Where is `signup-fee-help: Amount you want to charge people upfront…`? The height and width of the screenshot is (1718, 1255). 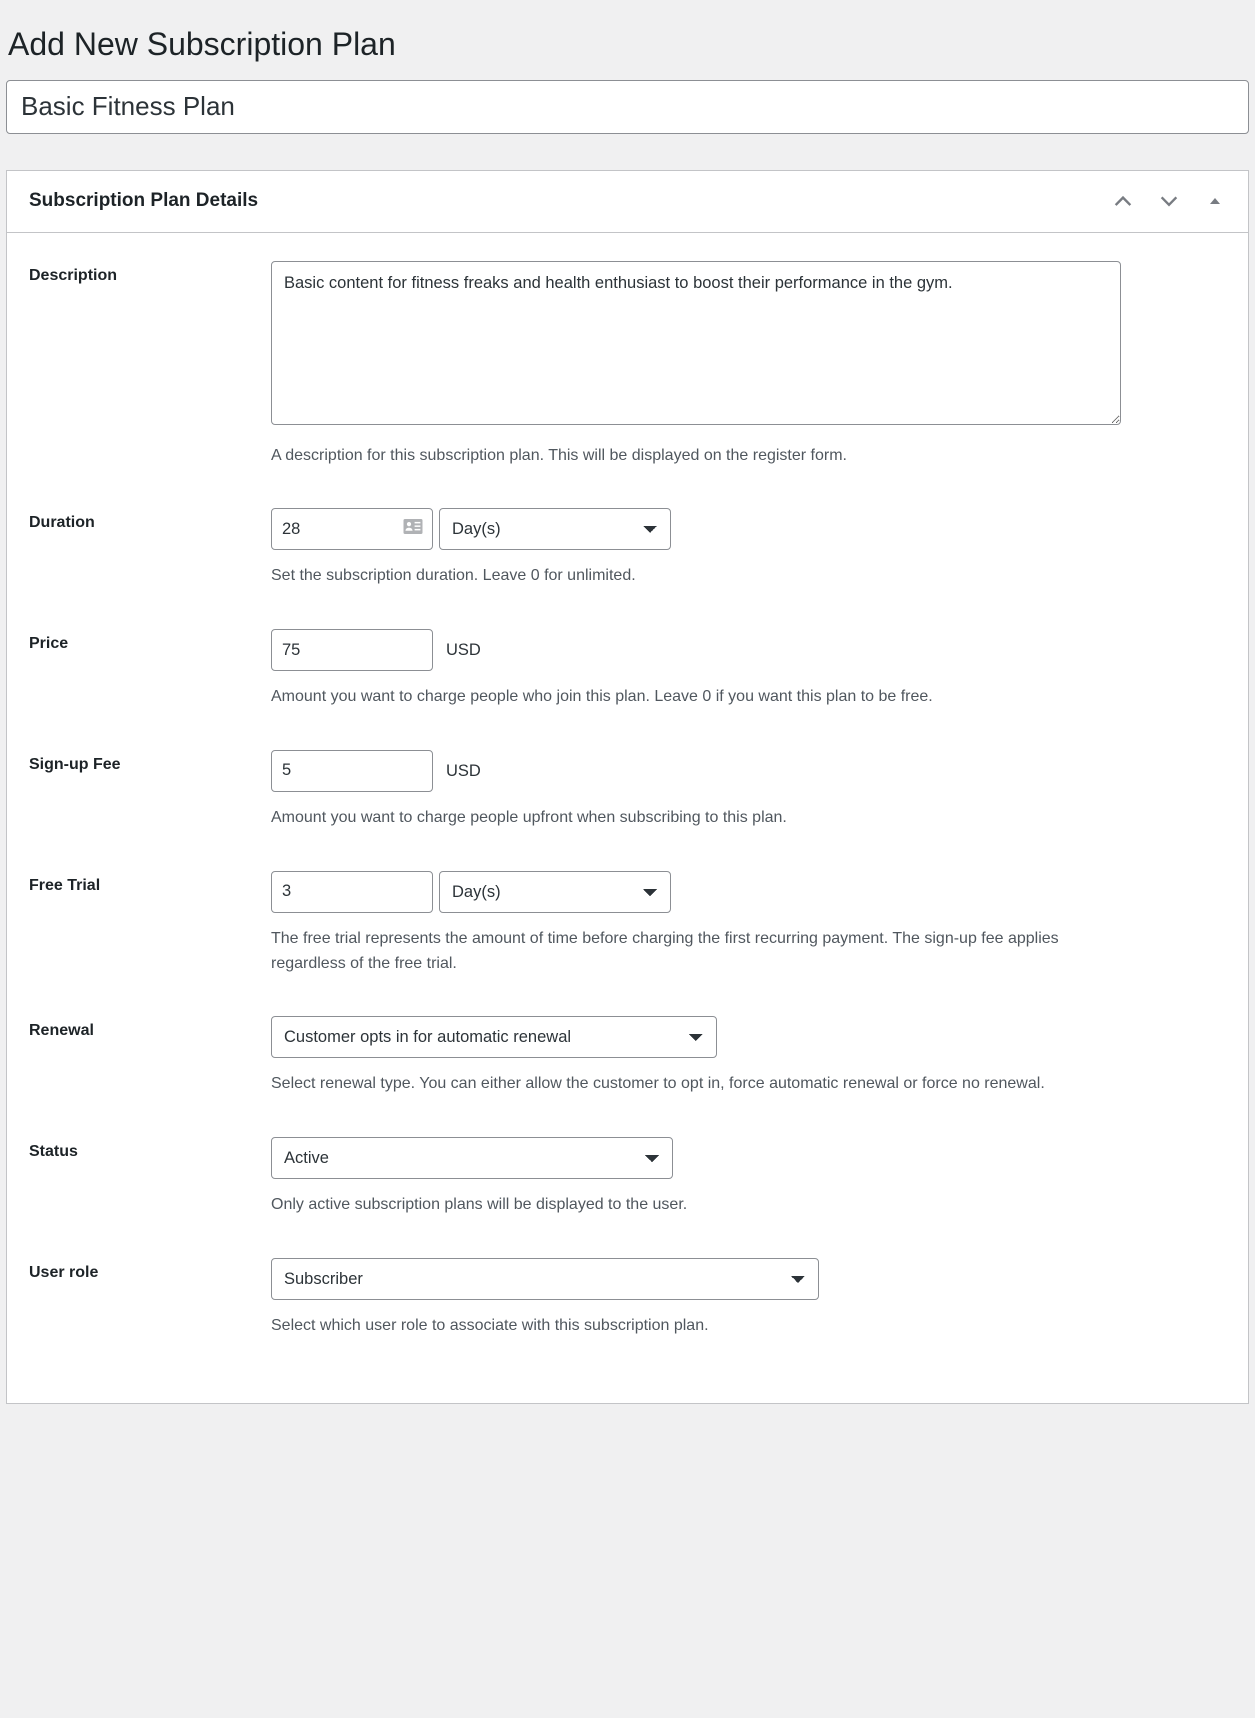 signup-fee-help: Amount you want to charge people upfront… is located at coordinates (529, 817).